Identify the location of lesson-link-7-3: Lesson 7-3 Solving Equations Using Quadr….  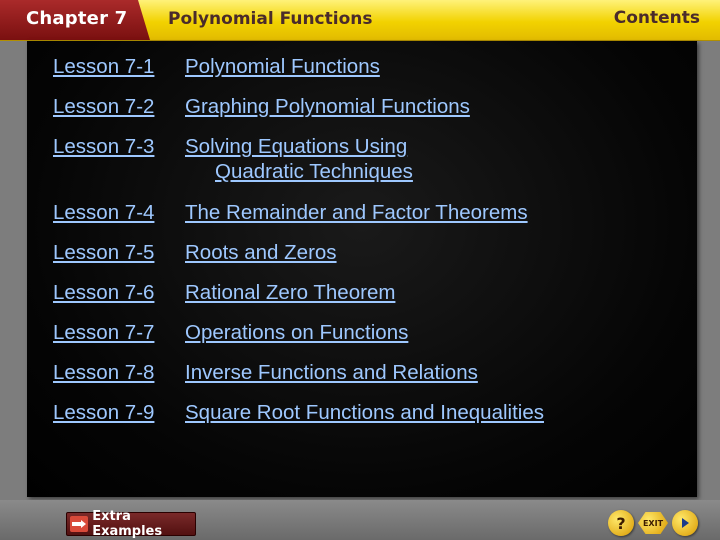
(298, 160).